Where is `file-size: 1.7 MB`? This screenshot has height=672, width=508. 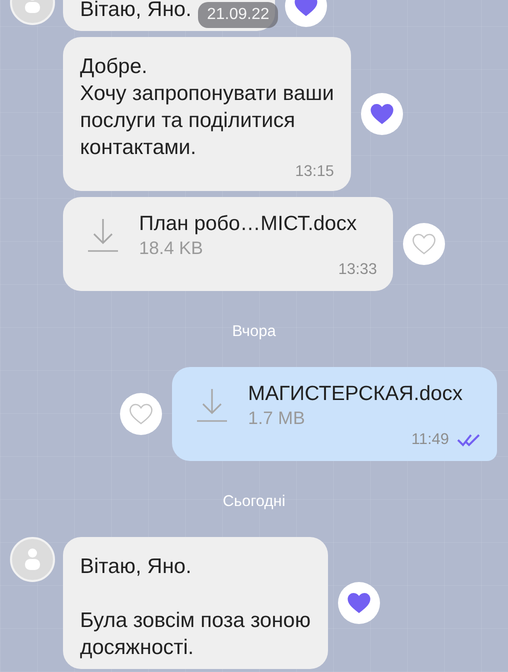
file-size: 1.7 MB is located at coordinates (277, 418).